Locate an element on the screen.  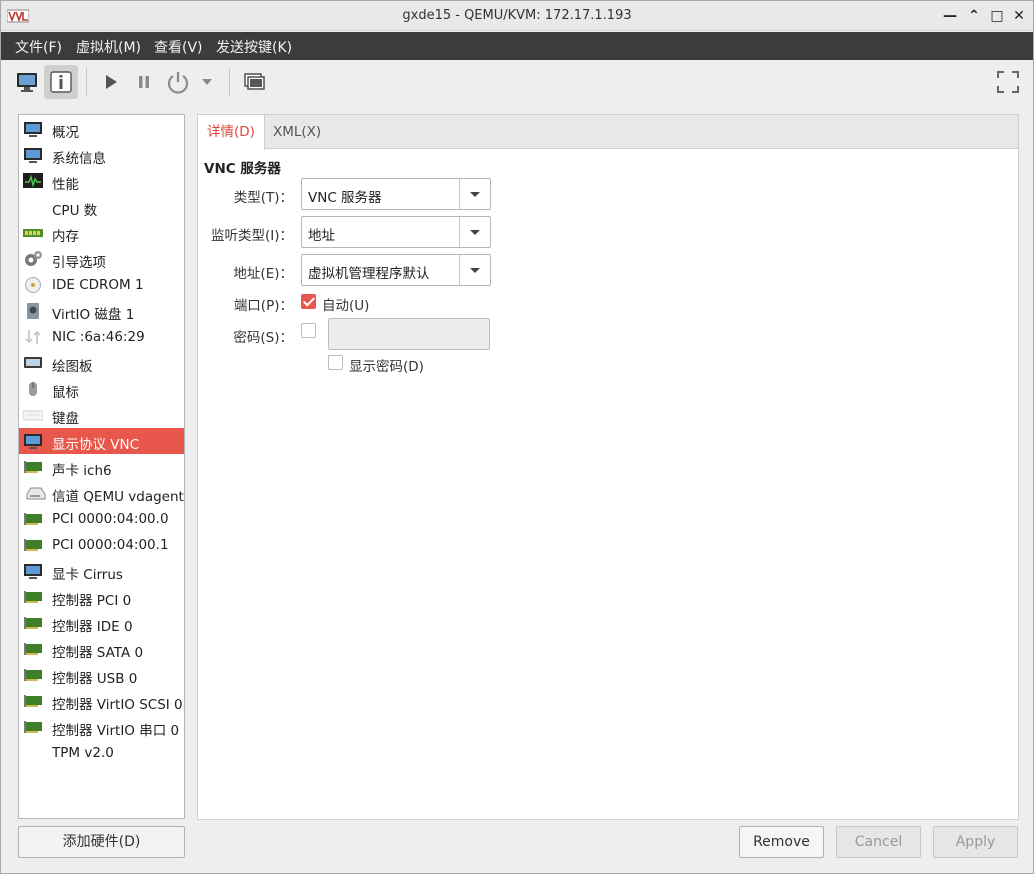
password-checkbox is located at coordinates (308, 330).